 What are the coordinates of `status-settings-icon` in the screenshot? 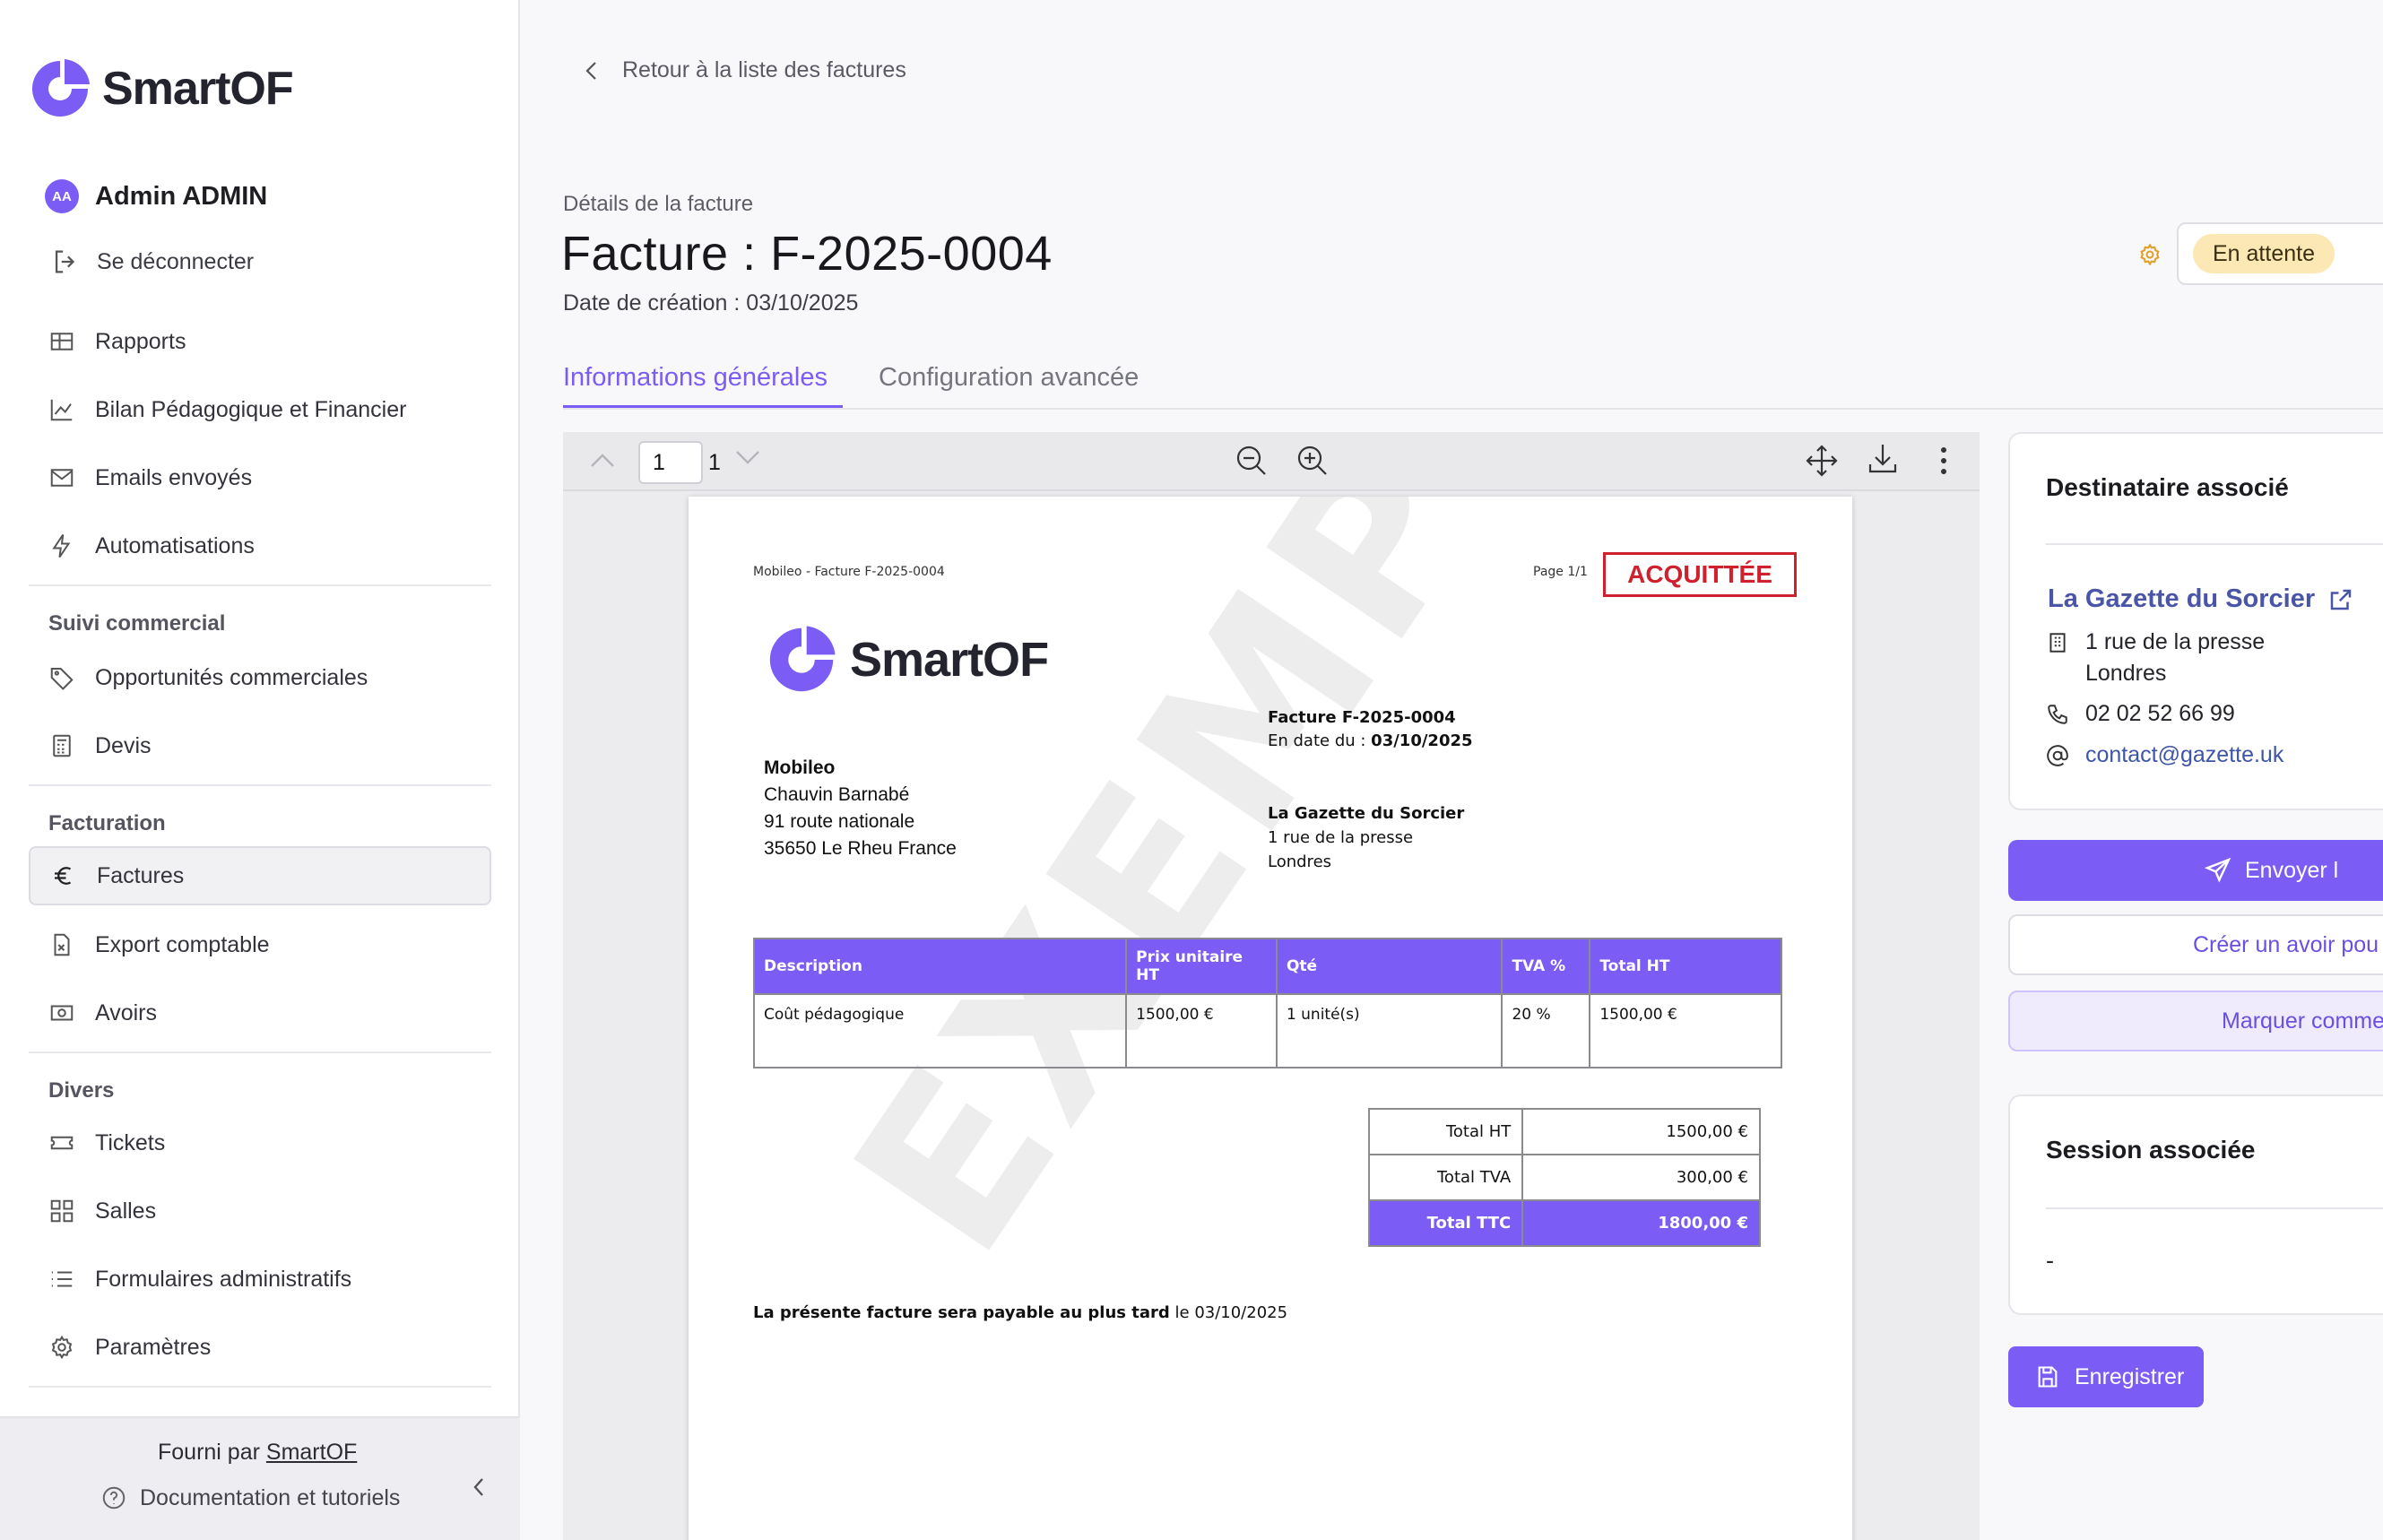 It's located at (2149, 255).